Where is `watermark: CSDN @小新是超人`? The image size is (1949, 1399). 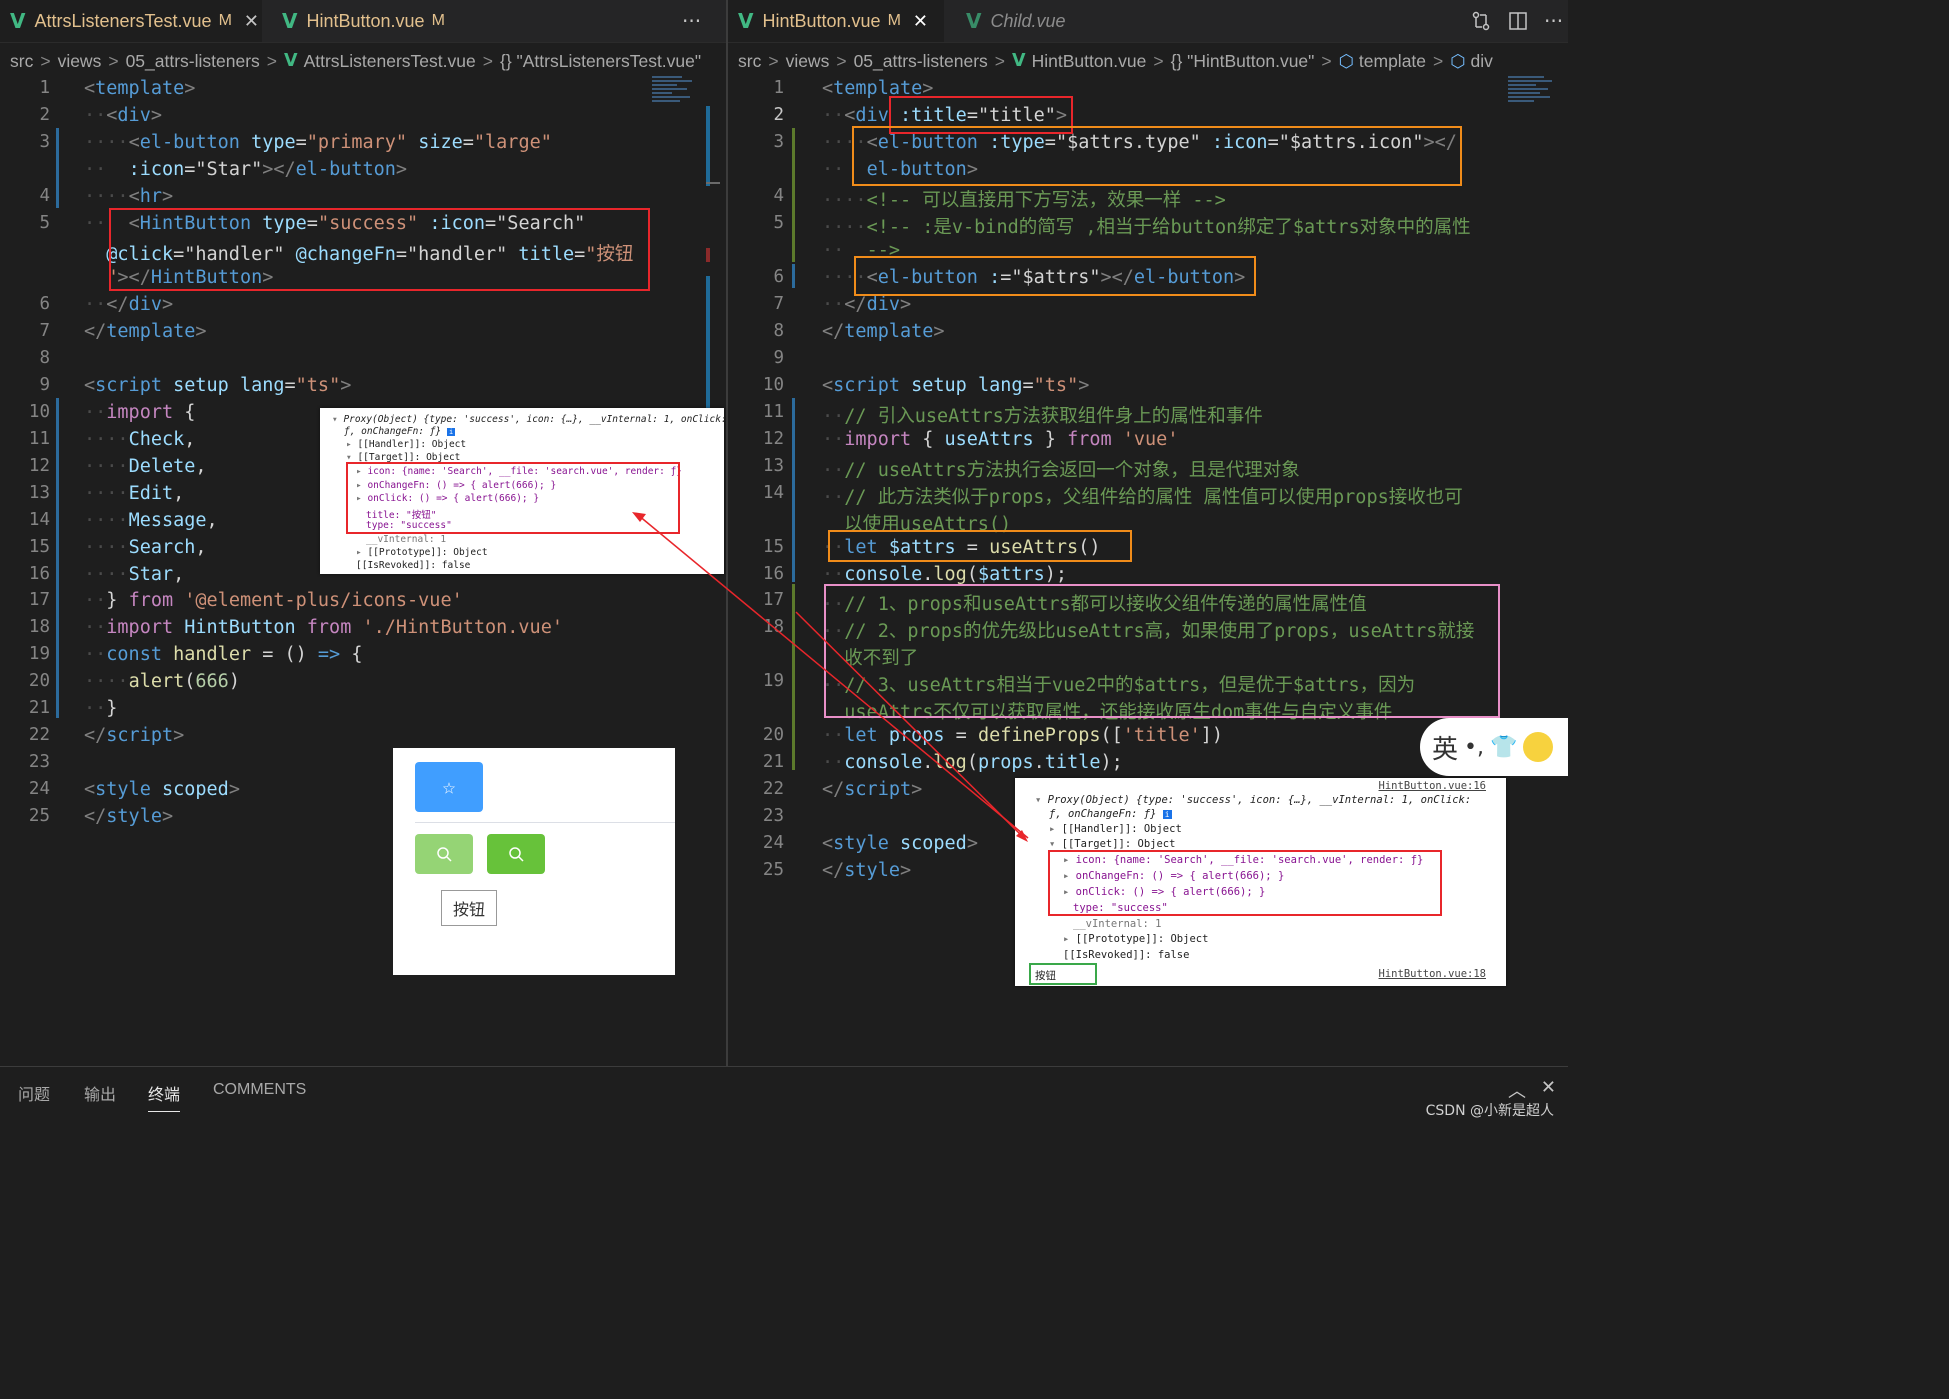
watermark: CSDN @小新是超人 is located at coordinates (1489, 1111).